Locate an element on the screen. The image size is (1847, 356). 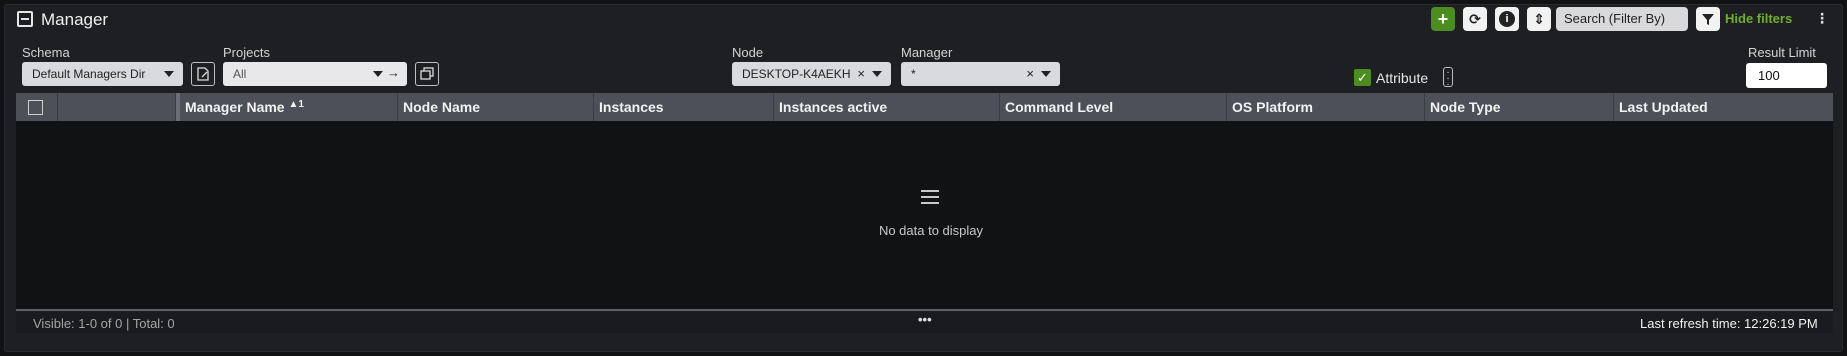
column-label: Instances is located at coordinates (631, 107).